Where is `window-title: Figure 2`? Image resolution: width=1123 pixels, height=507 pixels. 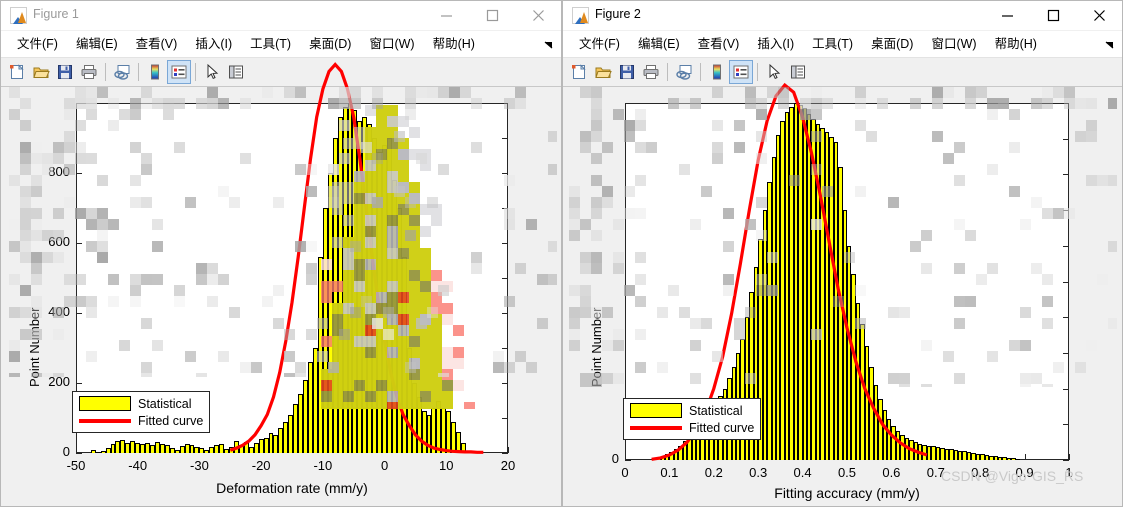 window-title: Figure 2 is located at coordinates (618, 14).